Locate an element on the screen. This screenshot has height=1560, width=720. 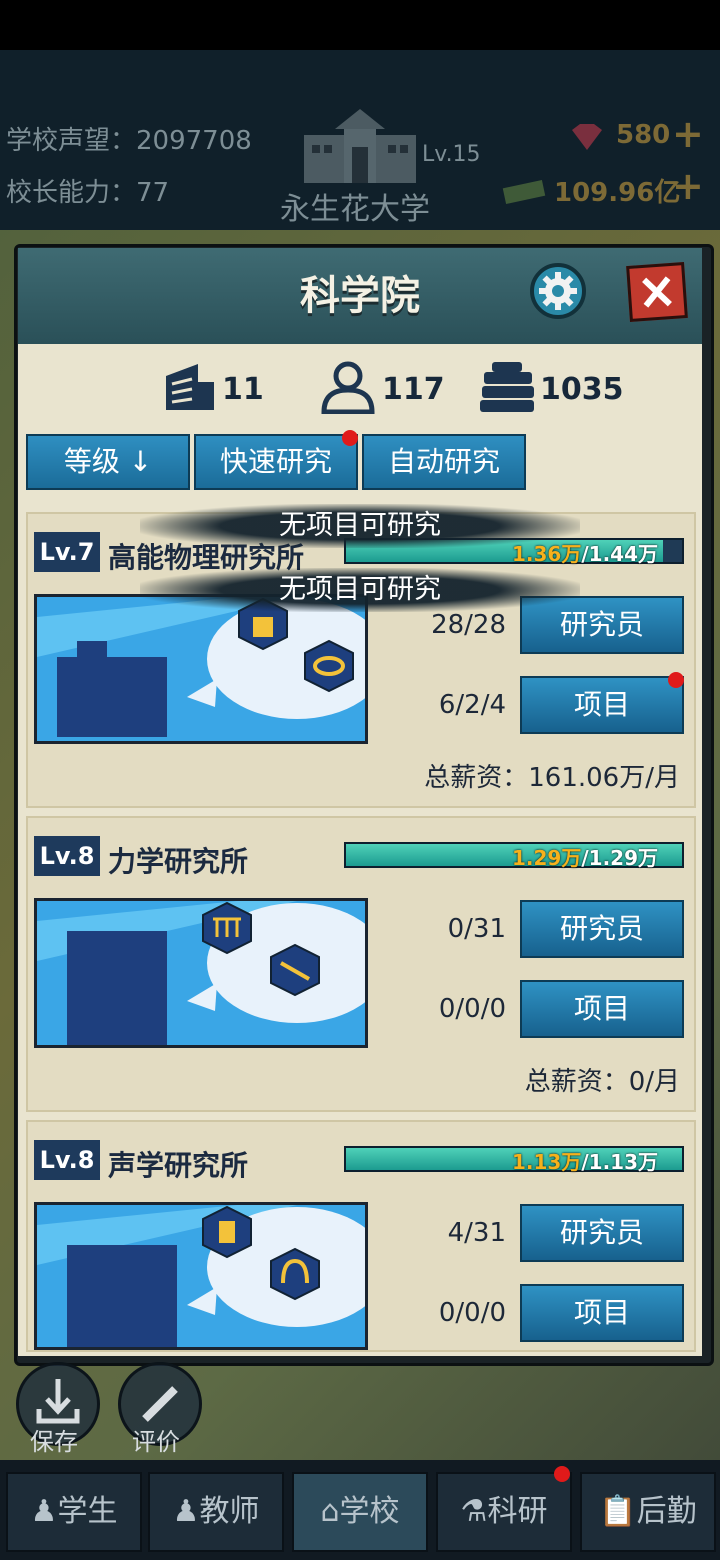
tab-label: 教师 is located at coordinates (229, 1511).